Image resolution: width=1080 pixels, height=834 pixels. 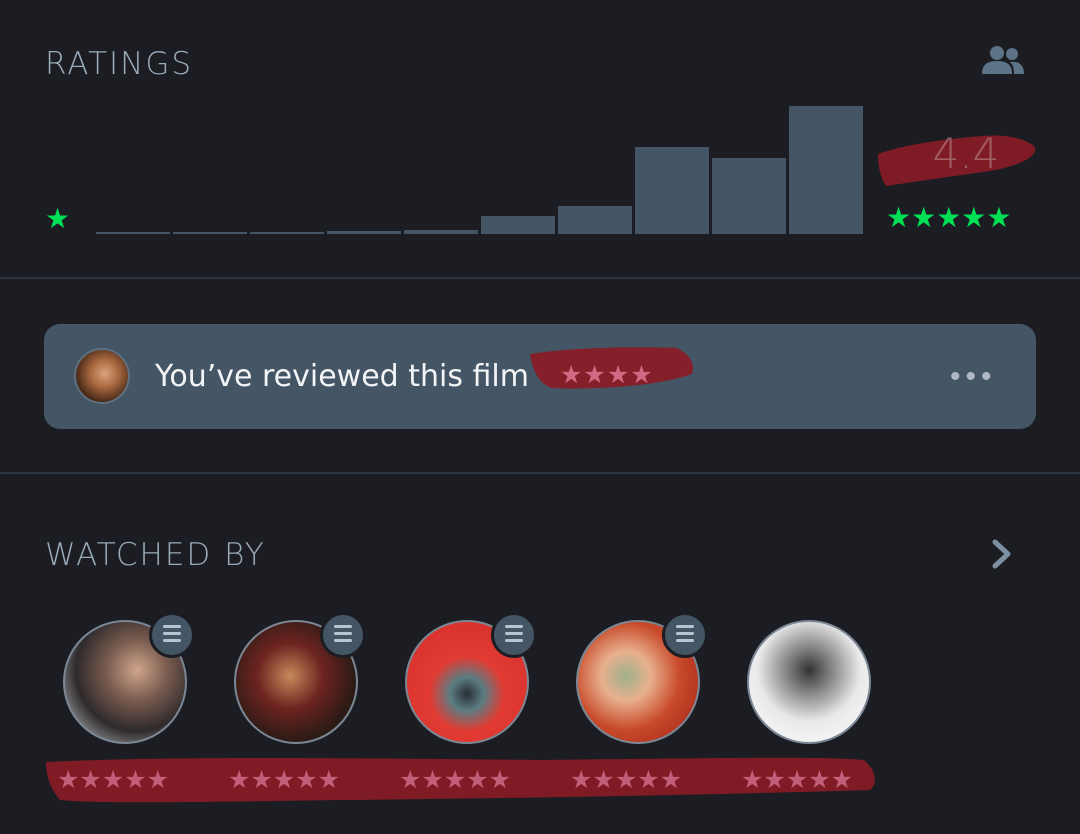 What do you see at coordinates (119, 64) in the screenshot?
I see `ratings-title: RATINGS` at bounding box center [119, 64].